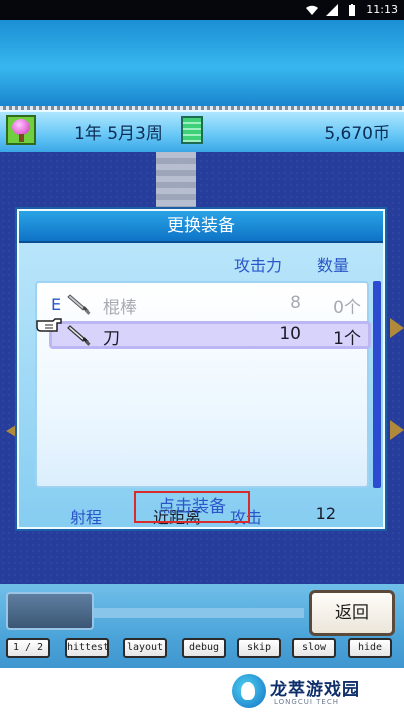 This screenshot has height=720, width=404. What do you see at coordinates (306, 702) in the screenshot?
I see `watermark-subtitle: LONGCUI TECH` at bounding box center [306, 702].